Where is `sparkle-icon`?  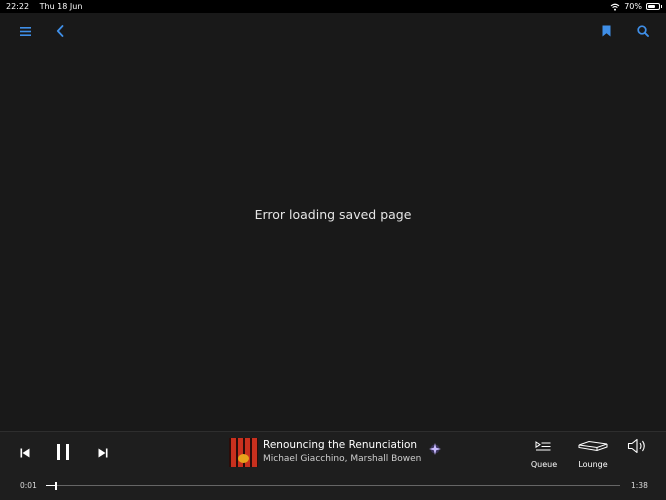
sparkle-icon is located at coordinates (435, 449).